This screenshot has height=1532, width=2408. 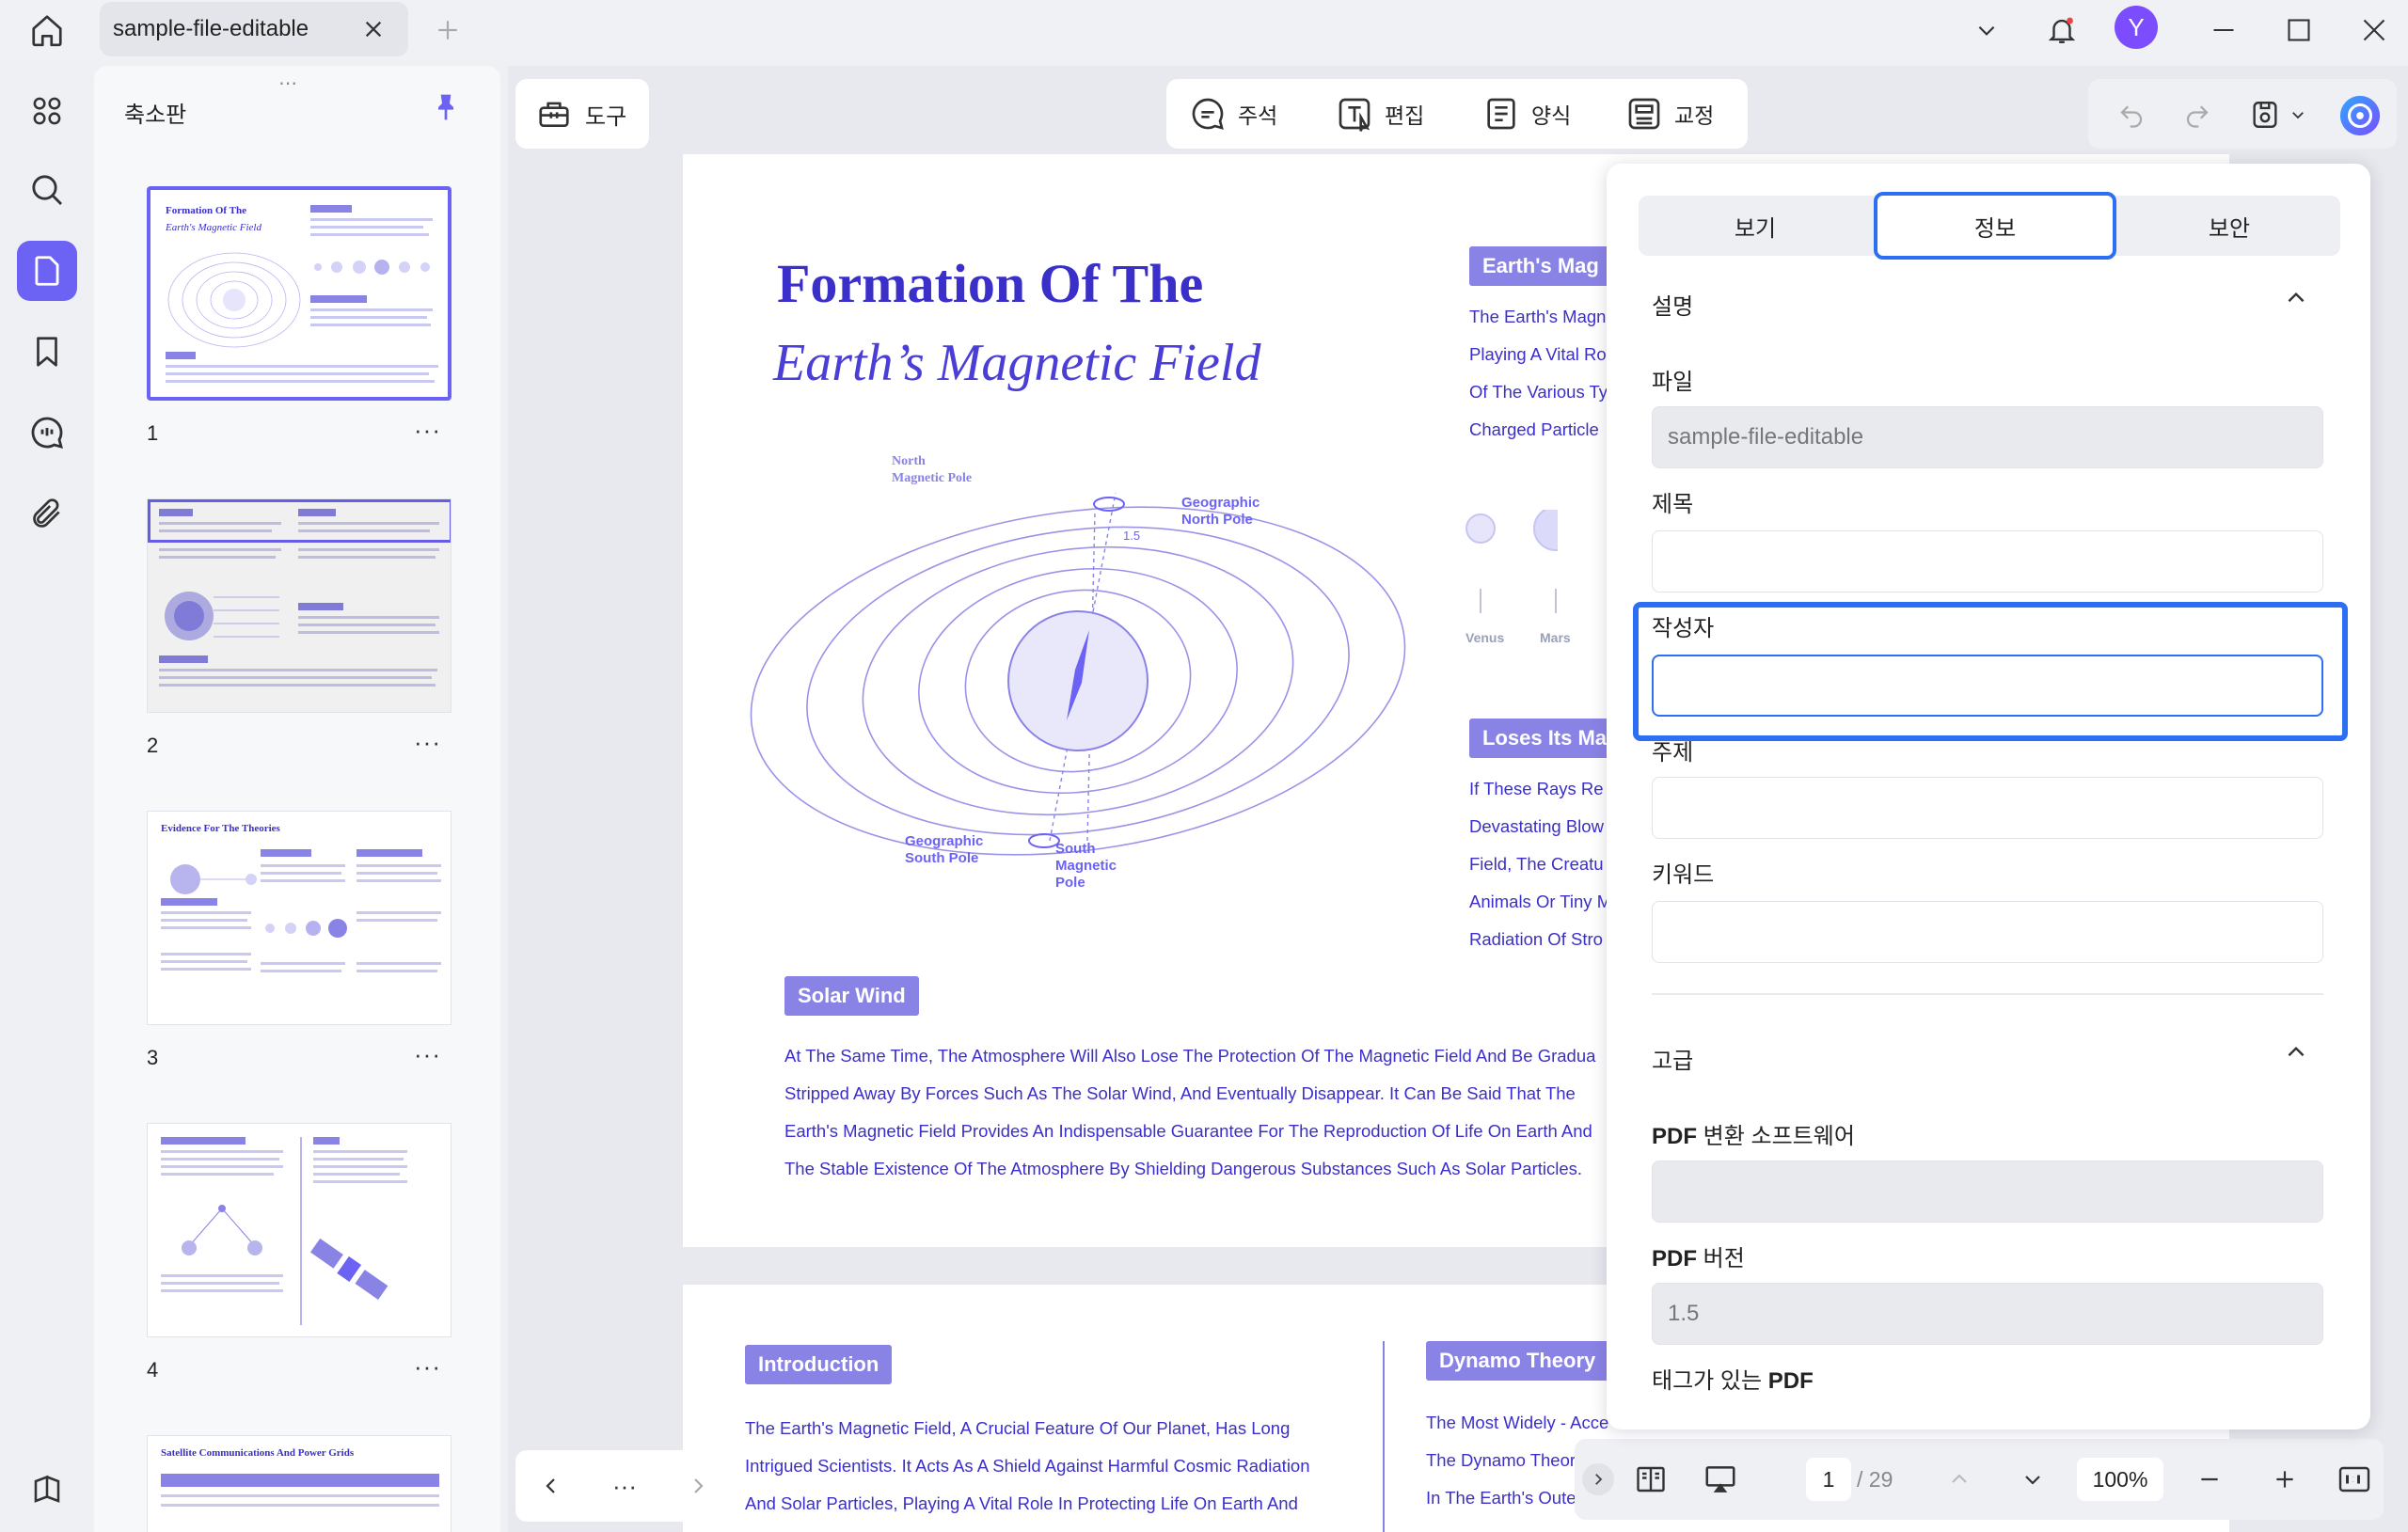 What do you see at coordinates (1673, 504) in the screenshot?
I see `title-label: 제목` at bounding box center [1673, 504].